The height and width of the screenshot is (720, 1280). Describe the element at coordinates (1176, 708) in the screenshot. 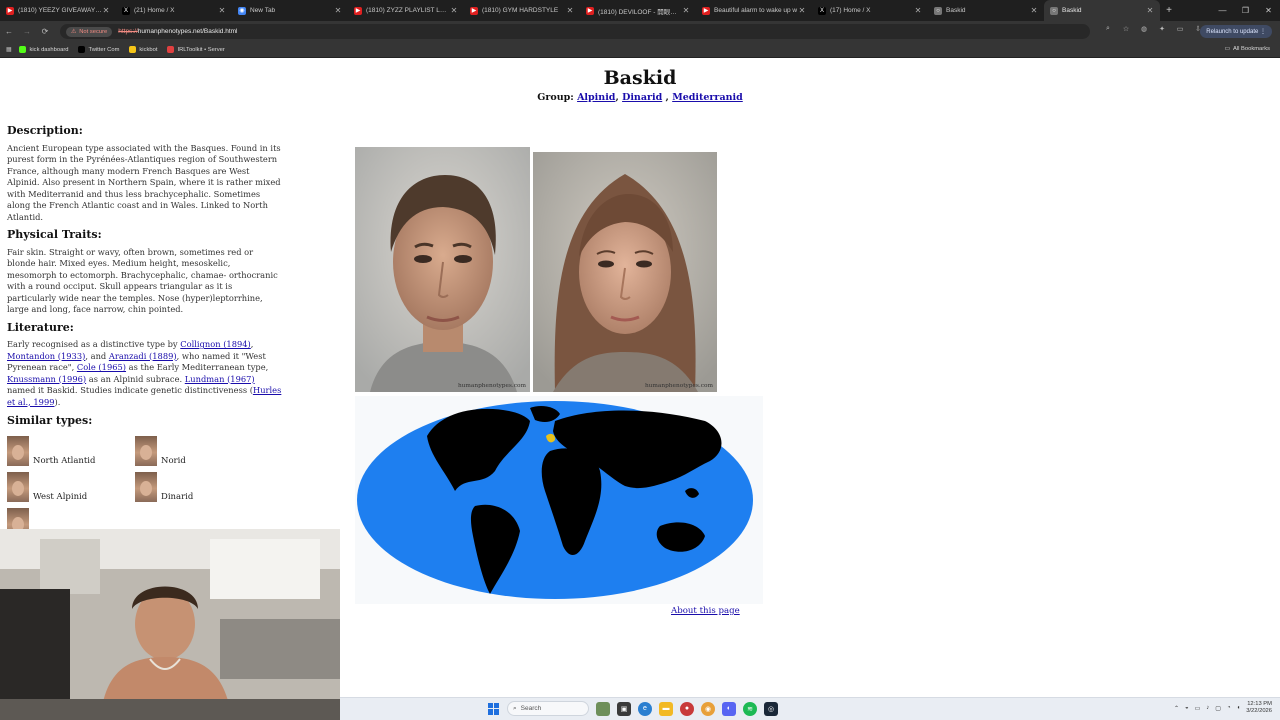

I see `chevron-up-icon: ⌃` at that location.